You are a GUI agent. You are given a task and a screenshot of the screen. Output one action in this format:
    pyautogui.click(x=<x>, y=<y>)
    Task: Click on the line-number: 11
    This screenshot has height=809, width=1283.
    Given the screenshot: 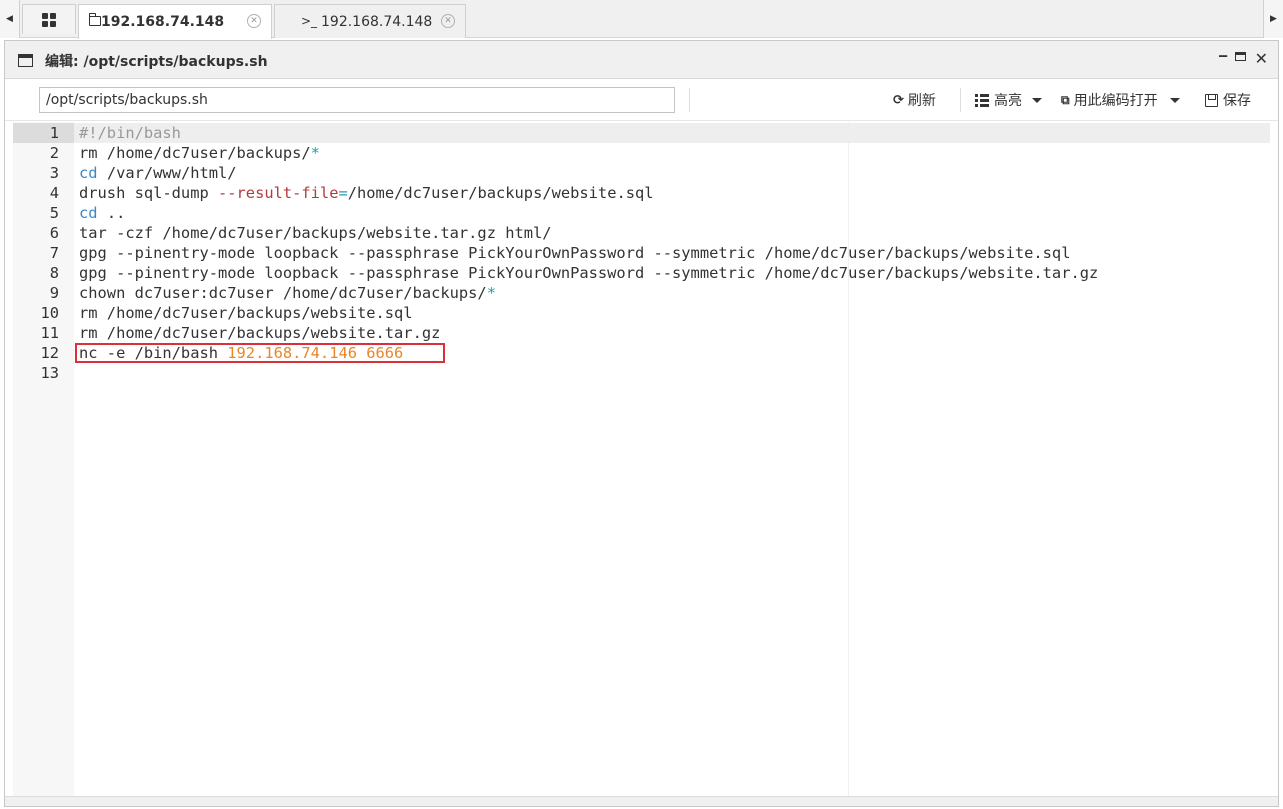 What is the action you would take?
    pyautogui.click(x=49, y=333)
    